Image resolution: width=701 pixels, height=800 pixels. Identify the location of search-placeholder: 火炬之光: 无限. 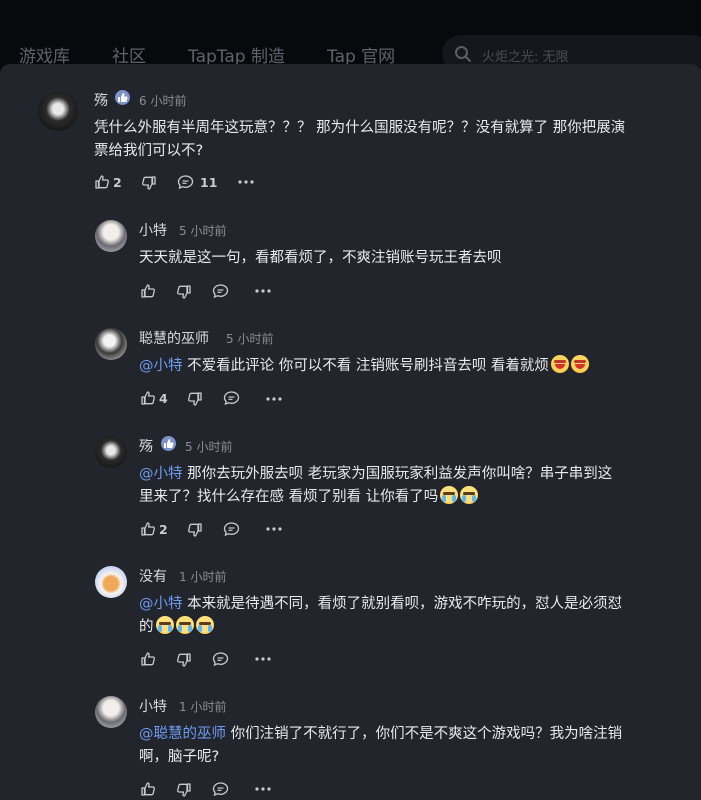
(525, 57).